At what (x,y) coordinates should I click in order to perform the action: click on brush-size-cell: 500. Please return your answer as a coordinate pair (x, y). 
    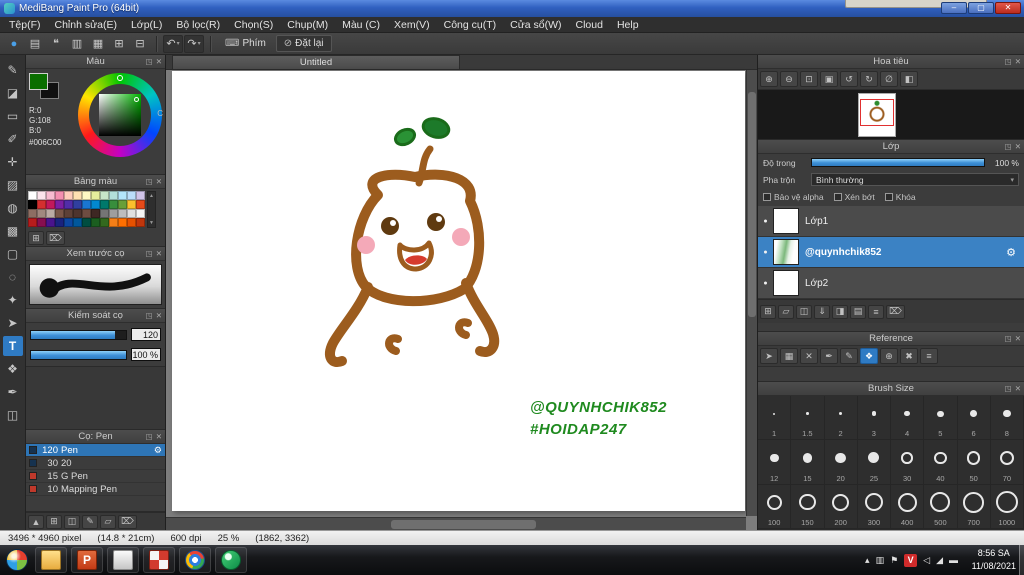
    Looking at the image, I should click on (941, 506).